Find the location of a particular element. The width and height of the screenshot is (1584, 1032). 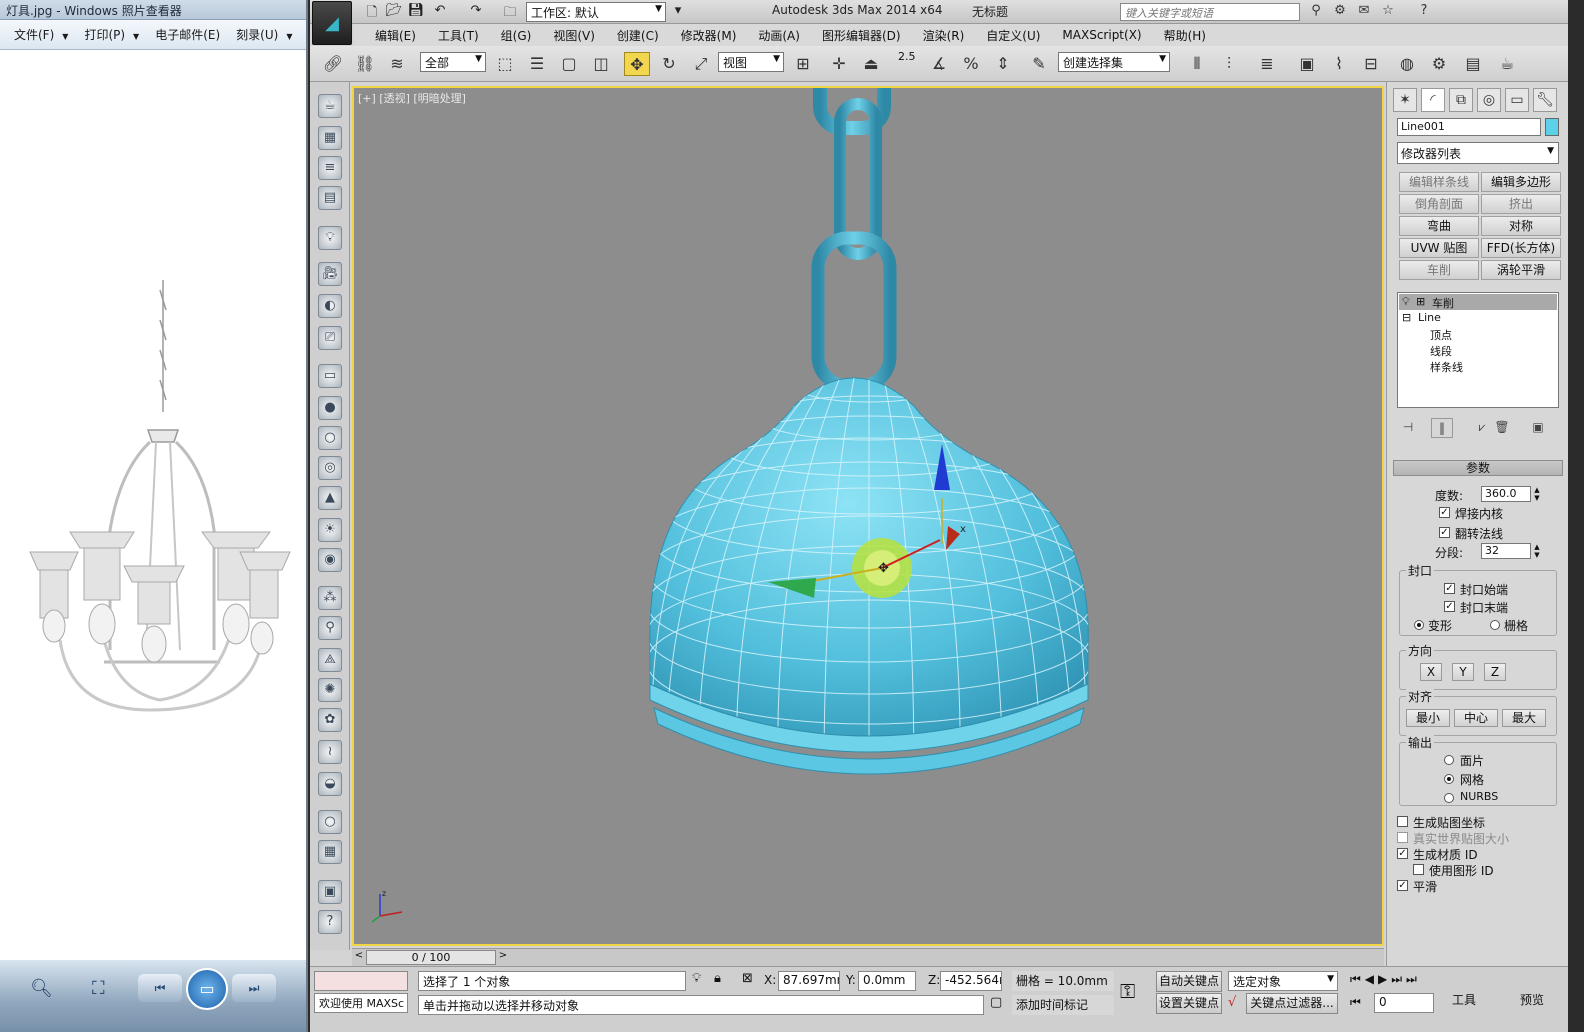

output-nurbs-radio is located at coordinates (1449, 798).